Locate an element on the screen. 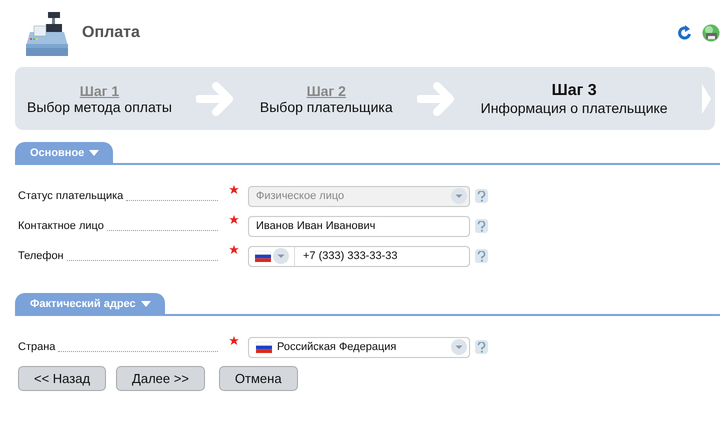  page-title: Оплата is located at coordinates (111, 33).